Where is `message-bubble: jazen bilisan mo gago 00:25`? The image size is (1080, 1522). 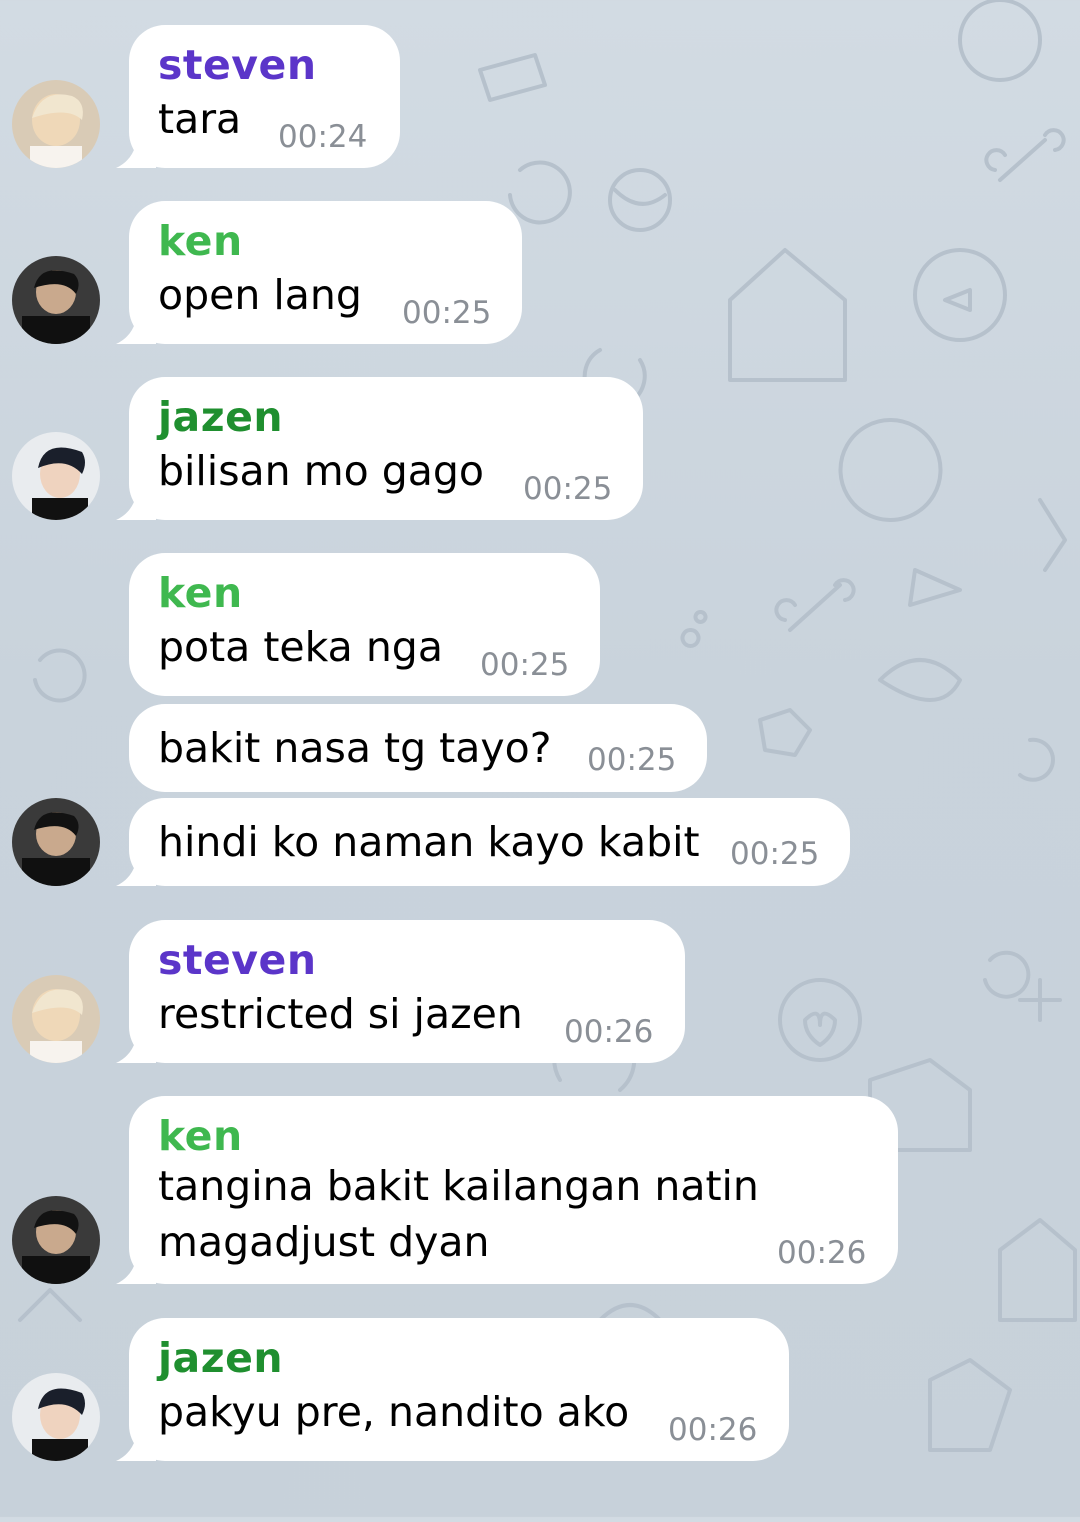 message-bubble: jazen bilisan mo gago 00:25 is located at coordinates (386, 448).